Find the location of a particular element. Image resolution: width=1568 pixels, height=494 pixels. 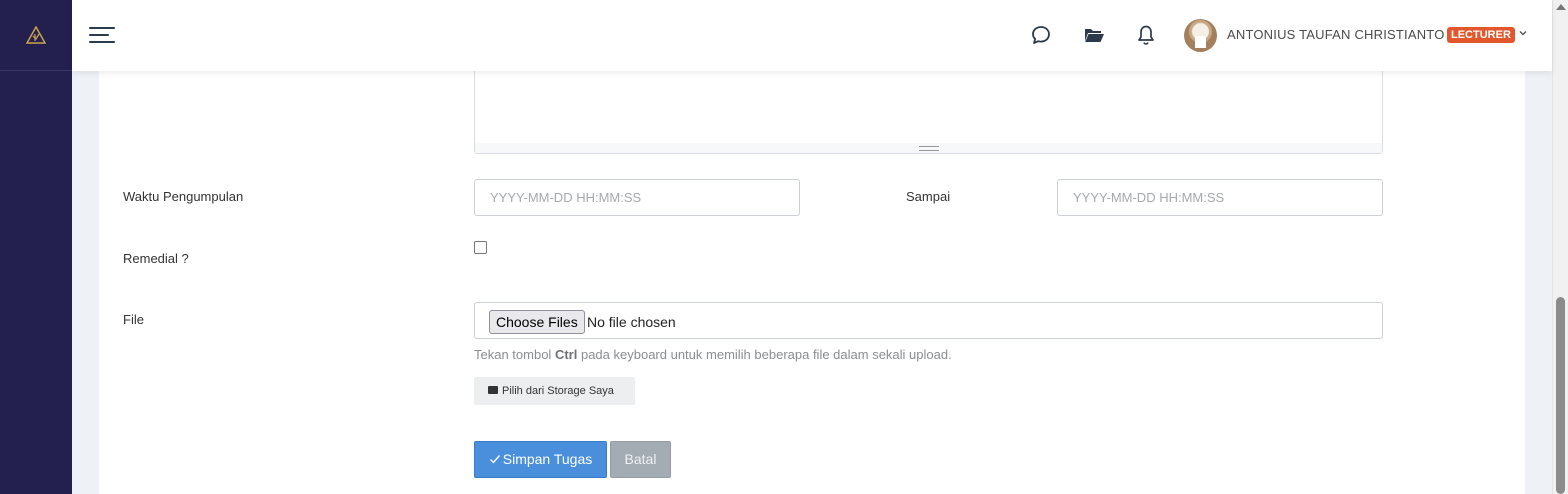

top-navbar: ANTONIUS TAUFAN CHRISTIANTO LECTURER is located at coordinates (812, 35).